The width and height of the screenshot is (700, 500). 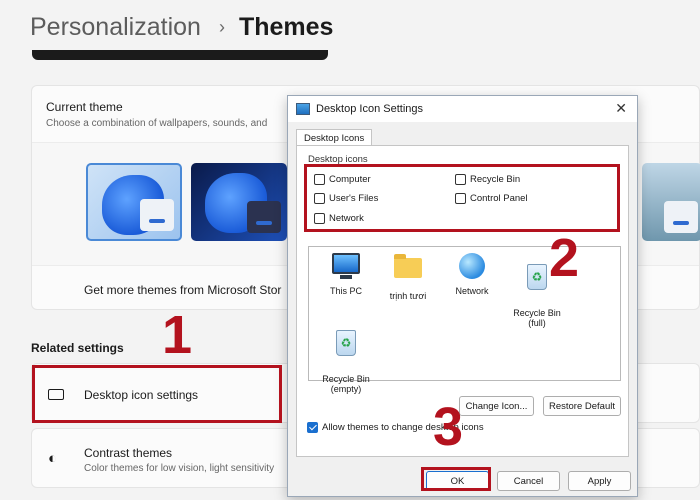 I want to click on step-number-3: 3, so click(x=448, y=427).